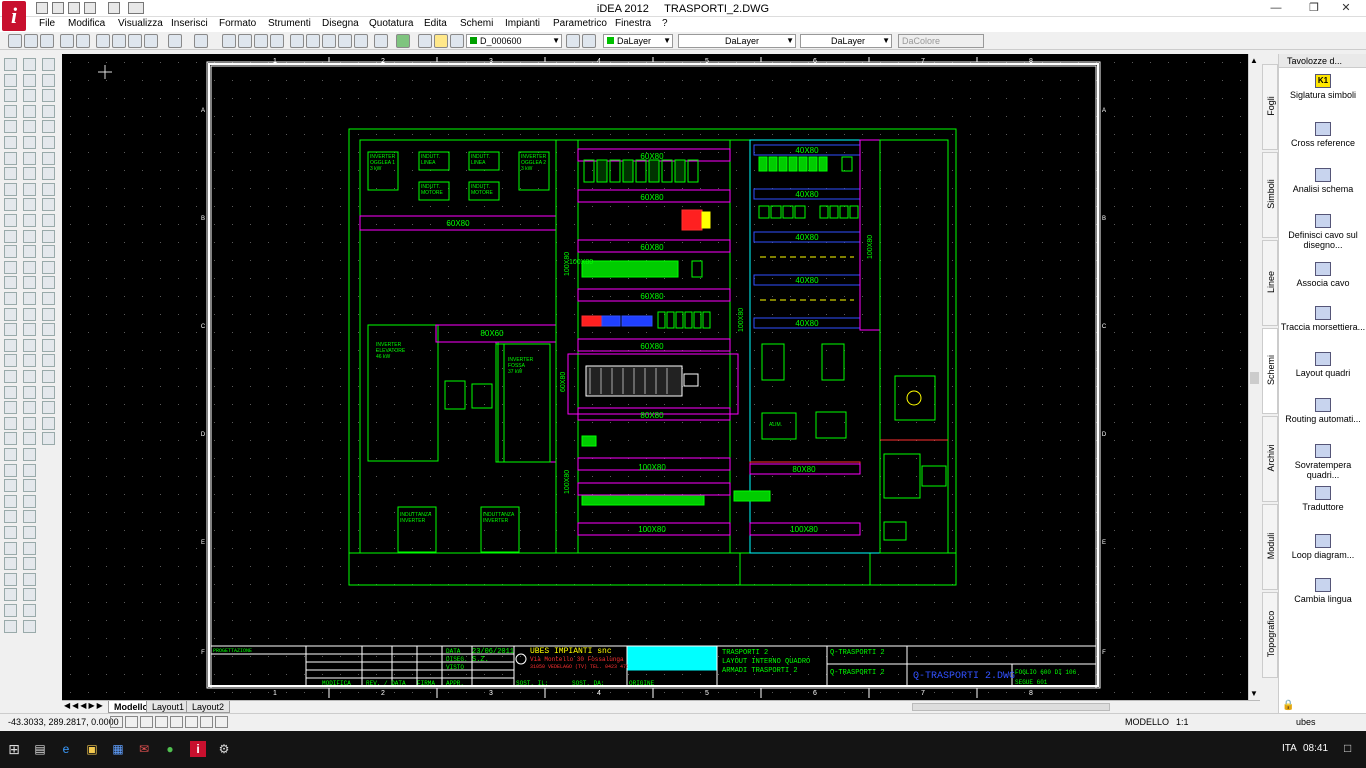  I want to click on vtab-topografico: Topografico, so click(1270, 635).